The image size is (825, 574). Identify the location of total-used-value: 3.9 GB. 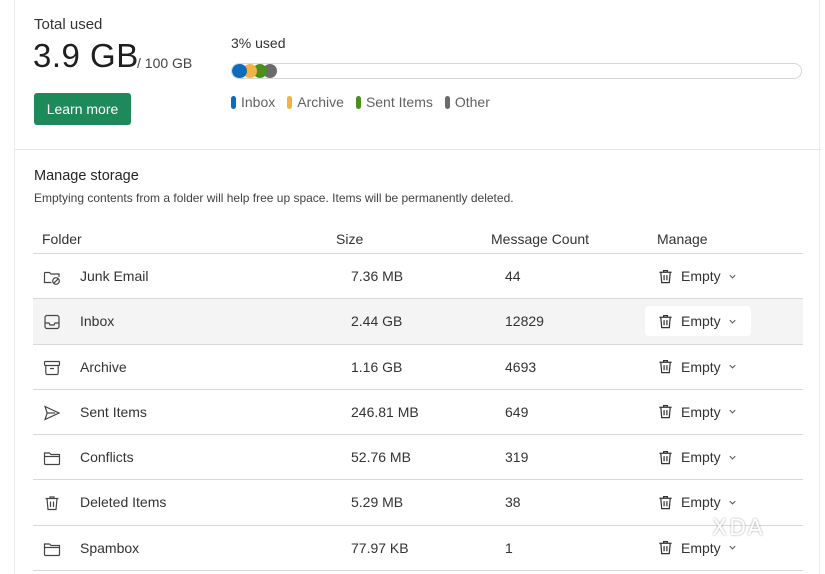
(86, 55).